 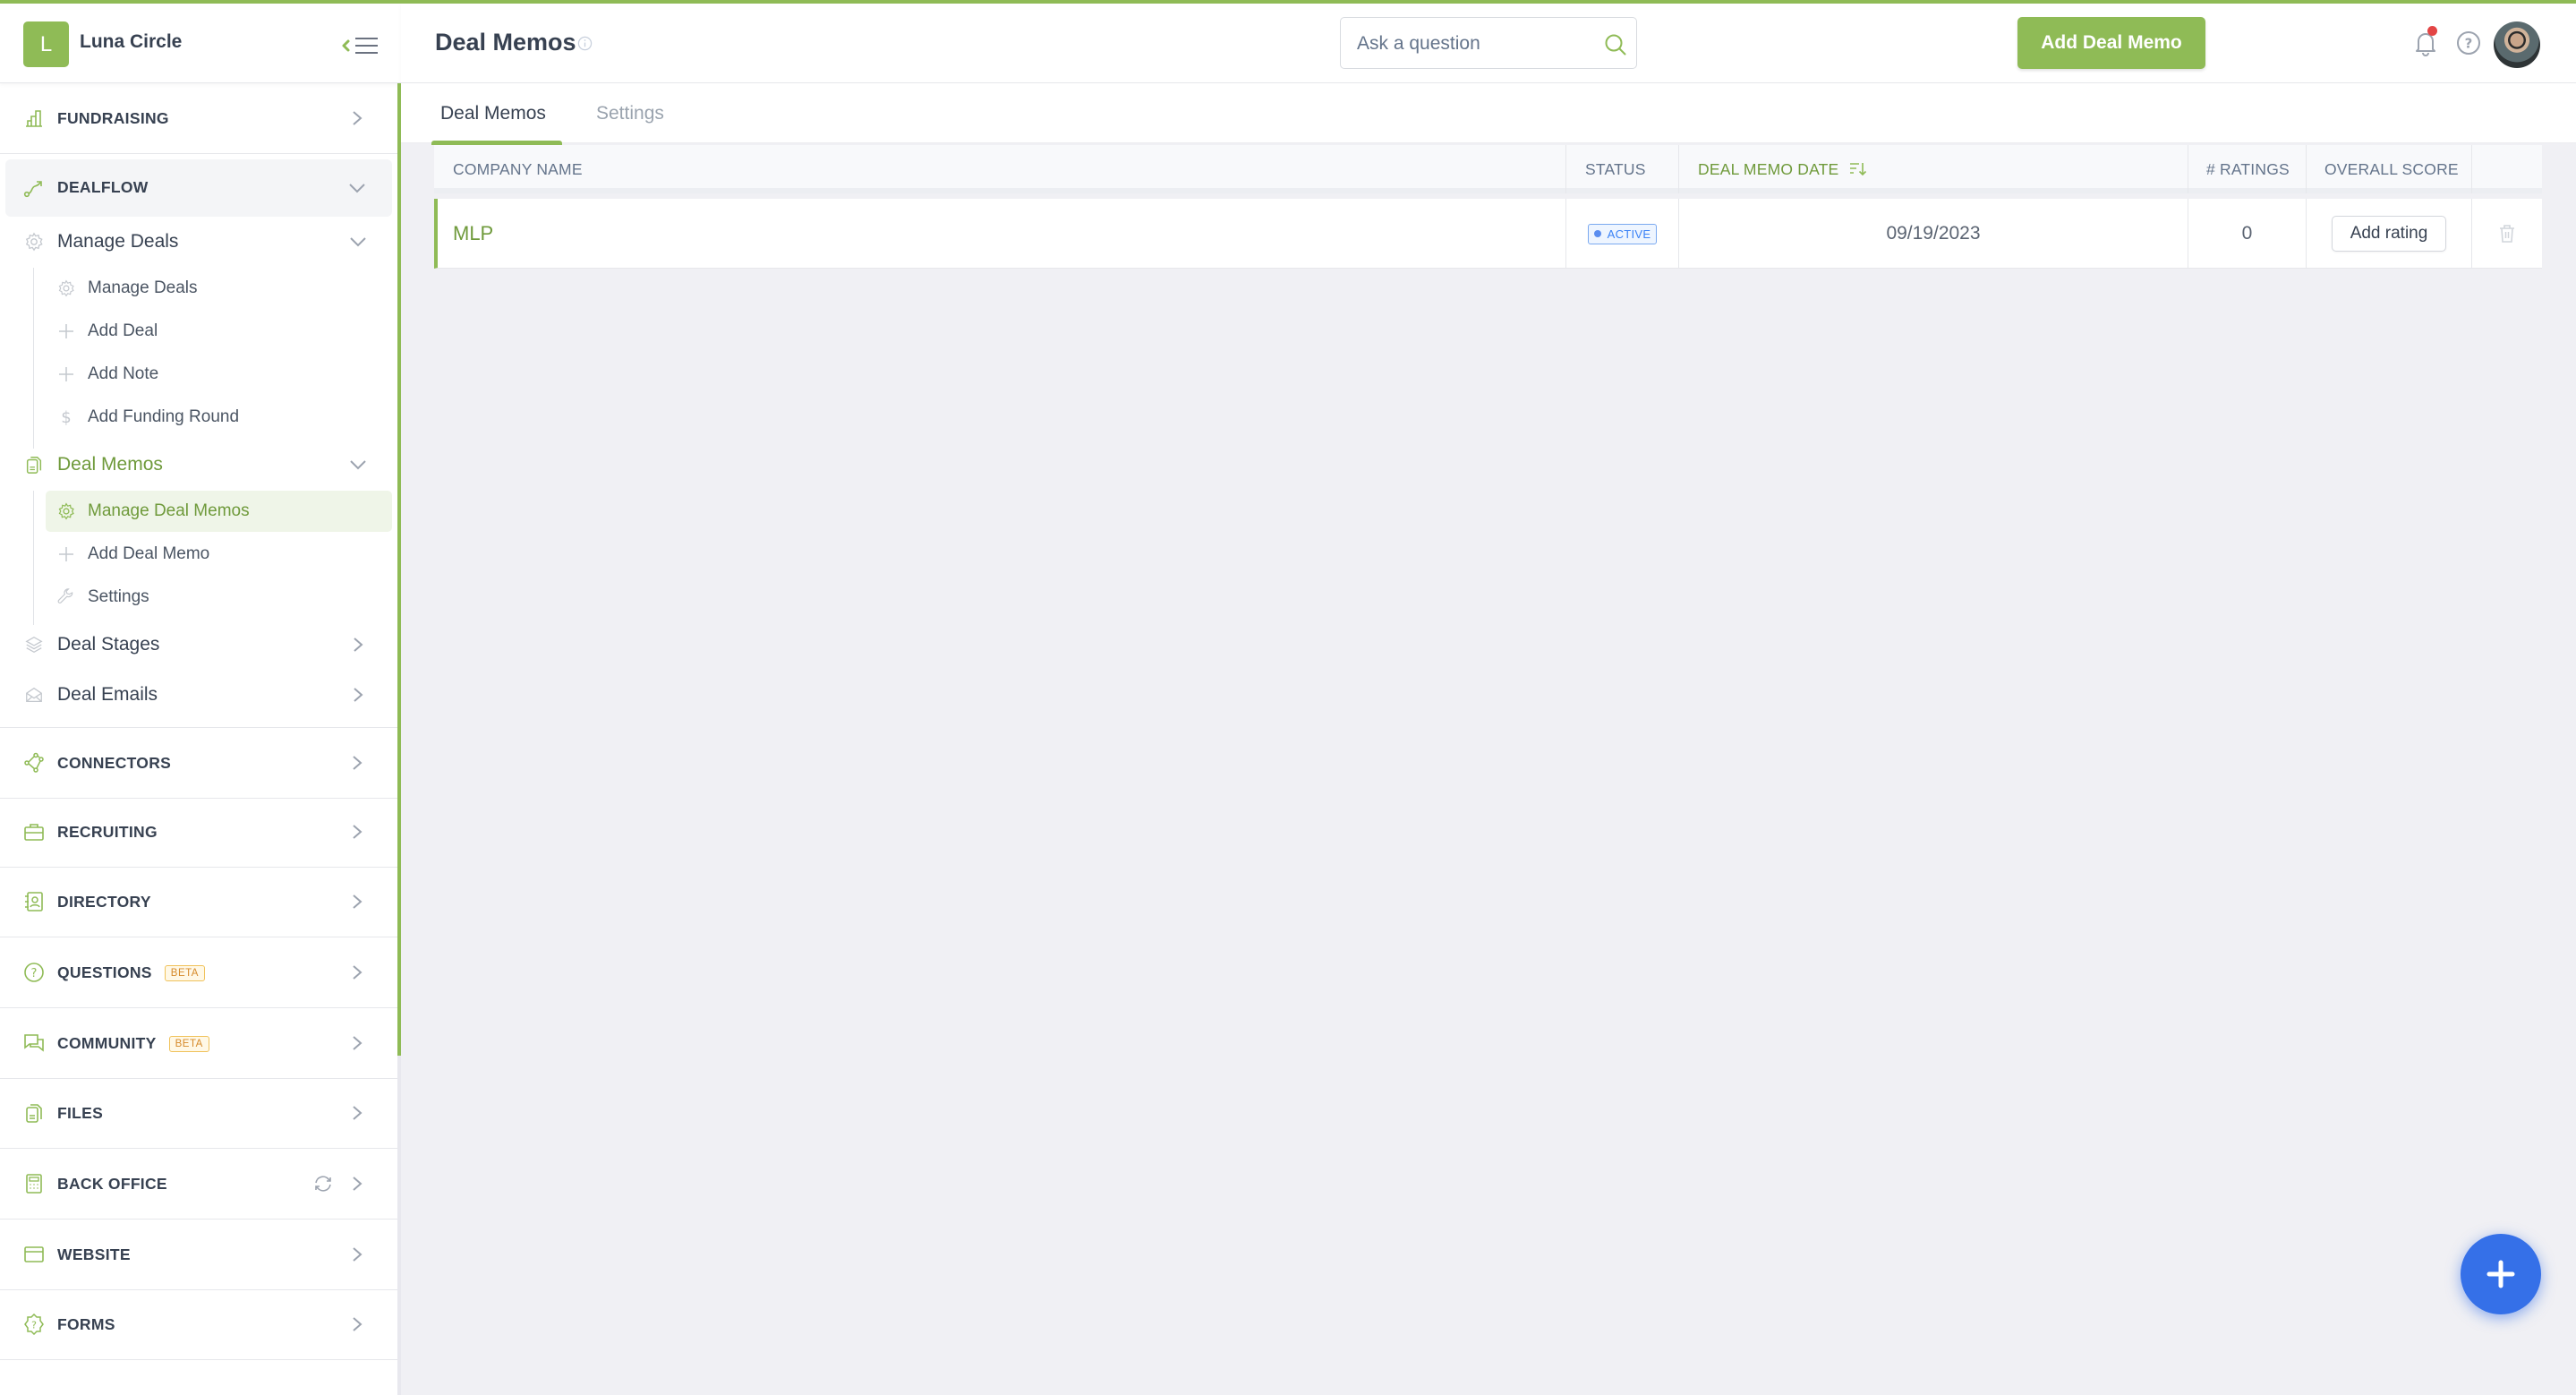 What do you see at coordinates (493, 113) in the screenshot?
I see `tab-deal-memos: Deal Memos` at bounding box center [493, 113].